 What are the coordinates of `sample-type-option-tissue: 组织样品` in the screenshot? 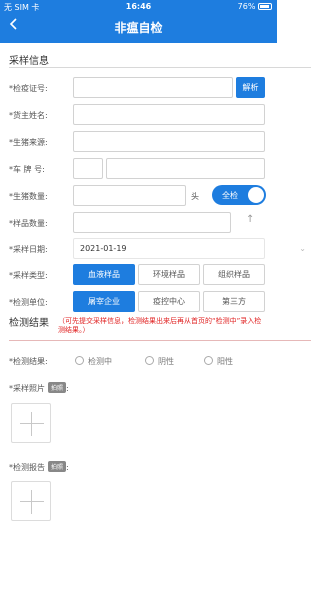 It's located at (234, 274).